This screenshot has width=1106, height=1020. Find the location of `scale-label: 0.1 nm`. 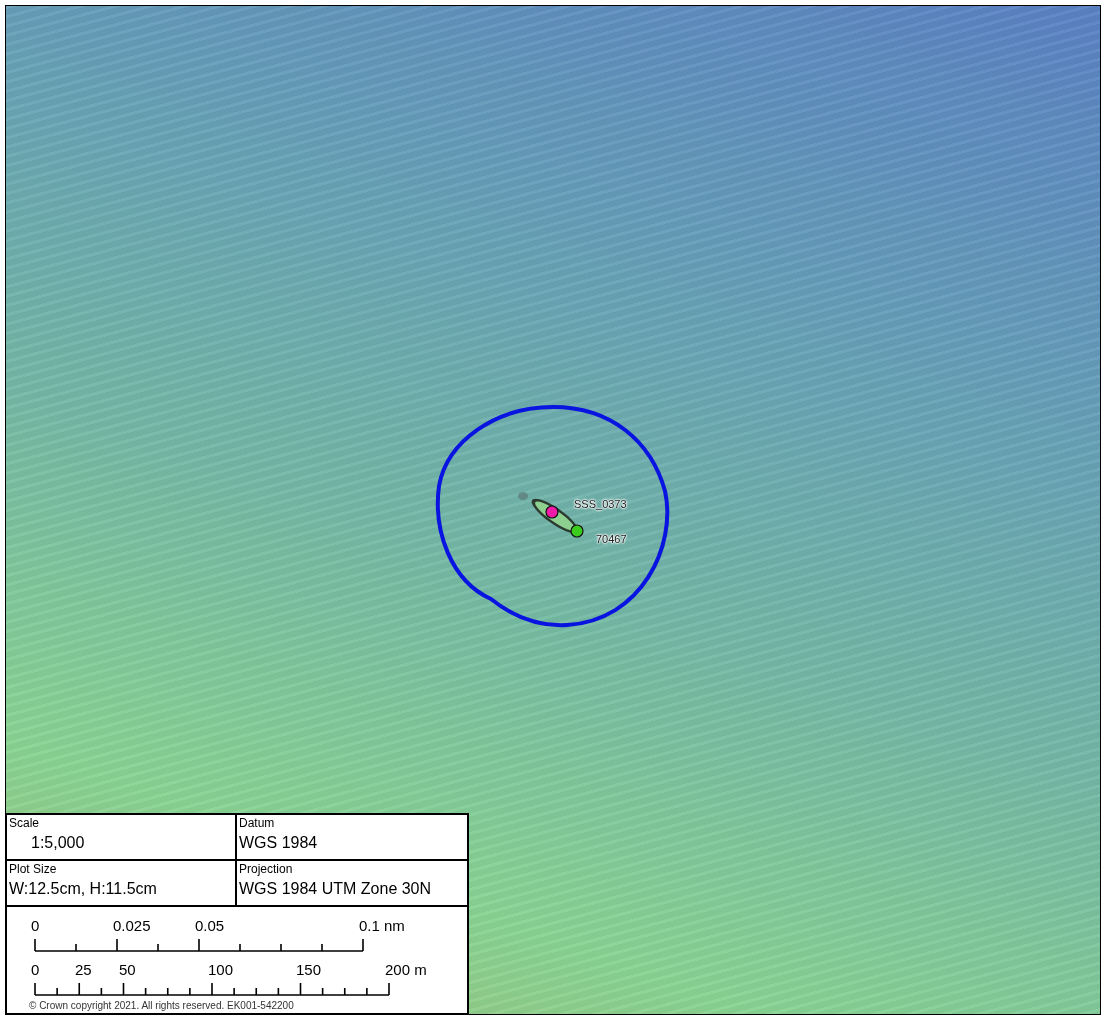

scale-label: 0.1 nm is located at coordinates (382, 925).